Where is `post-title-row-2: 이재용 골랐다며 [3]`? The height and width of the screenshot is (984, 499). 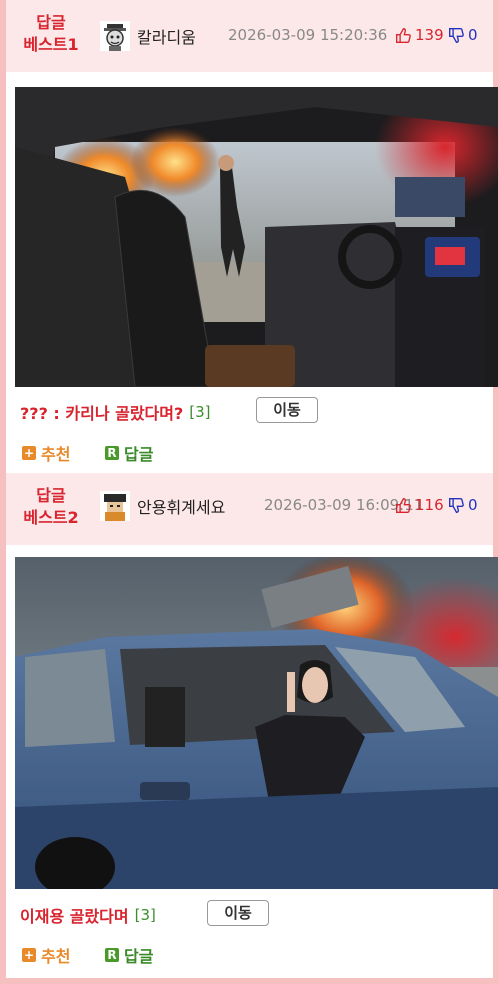 post-title-row-2: 이재용 골랐다며 [3] is located at coordinates (88, 915).